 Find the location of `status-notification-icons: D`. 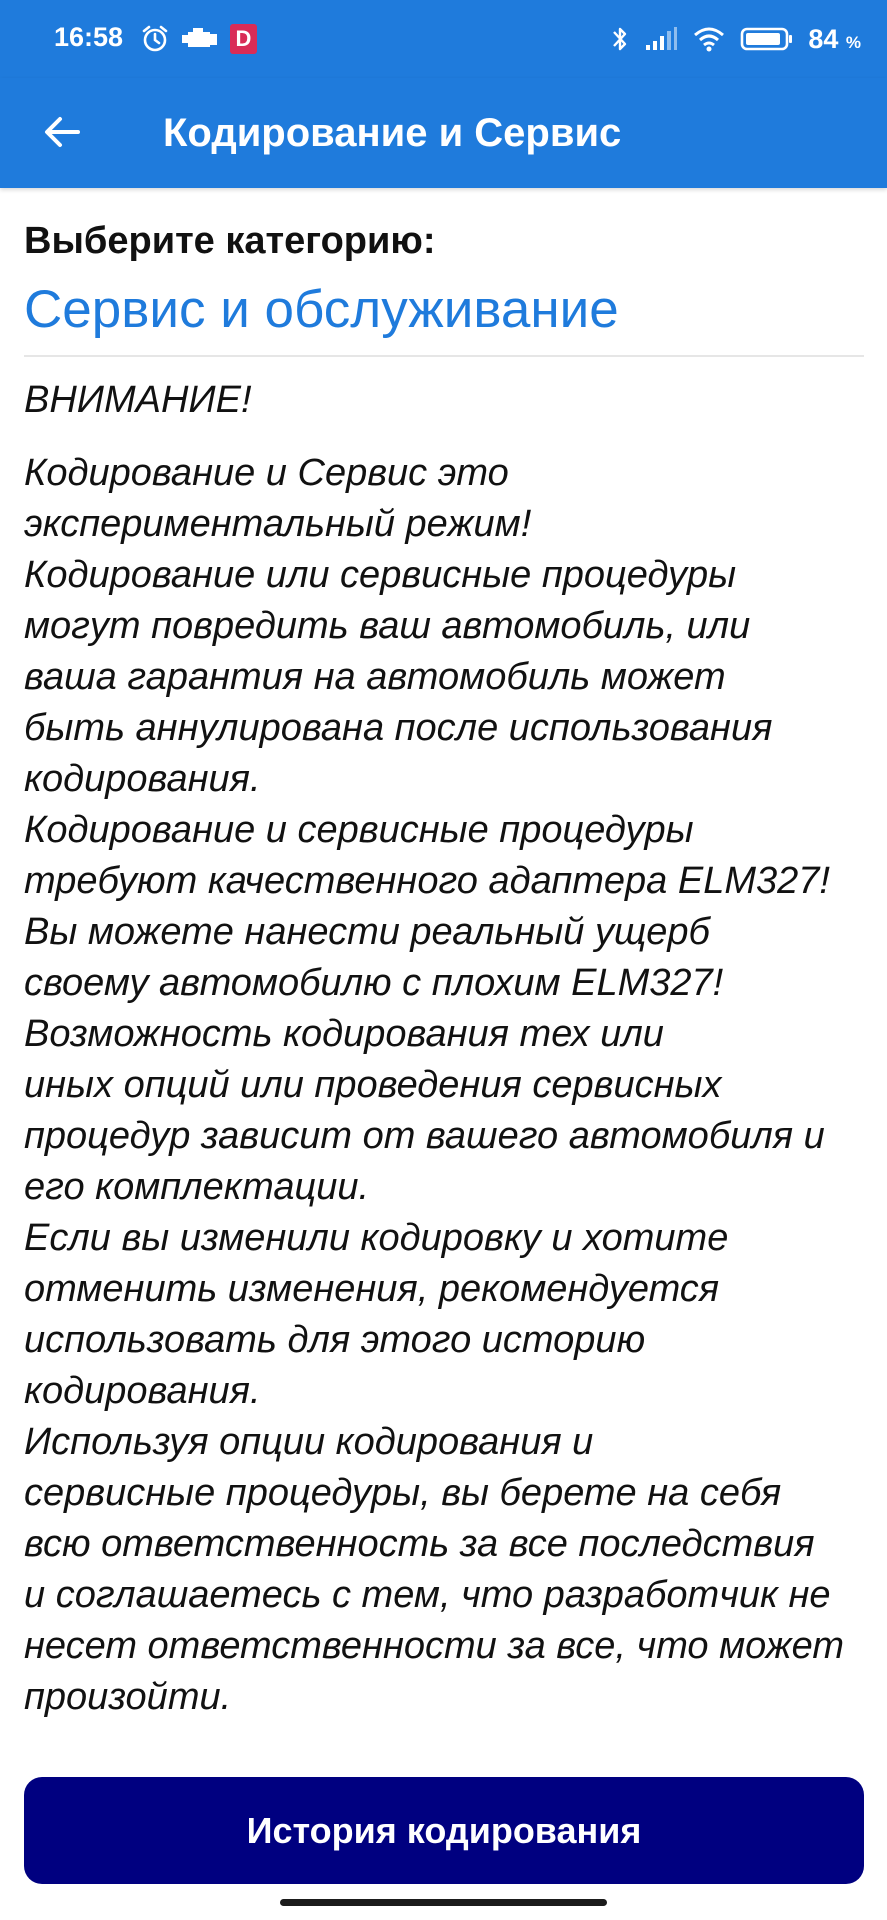

status-notification-icons: D is located at coordinates (198, 39).